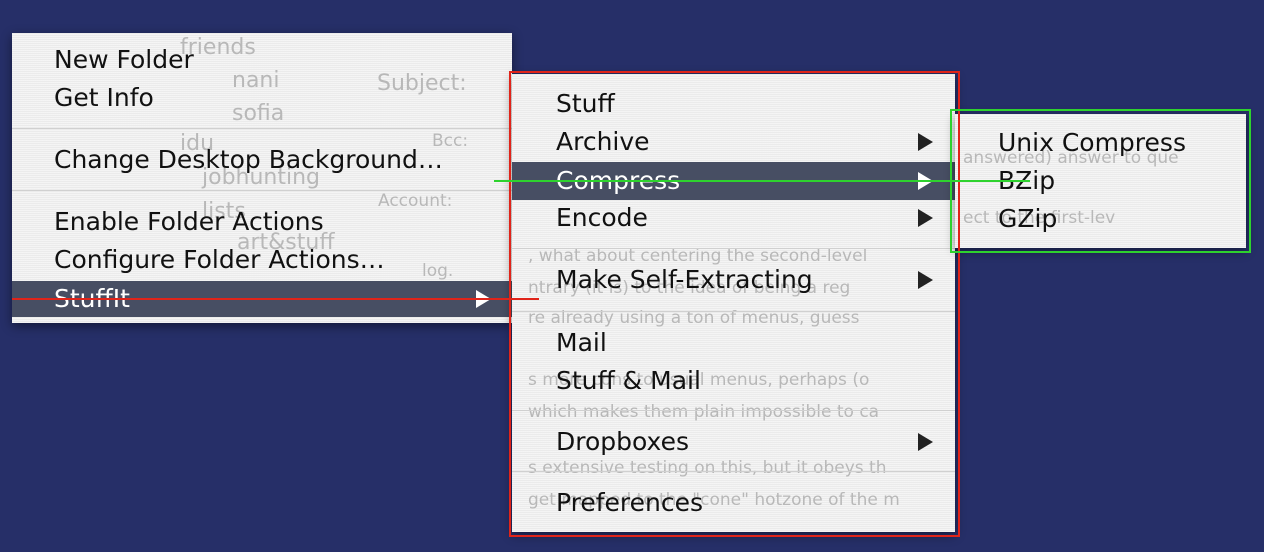 This screenshot has height=552, width=1264. I want to click on menu-item-label: Make Self-Extracting, so click(684, 279).